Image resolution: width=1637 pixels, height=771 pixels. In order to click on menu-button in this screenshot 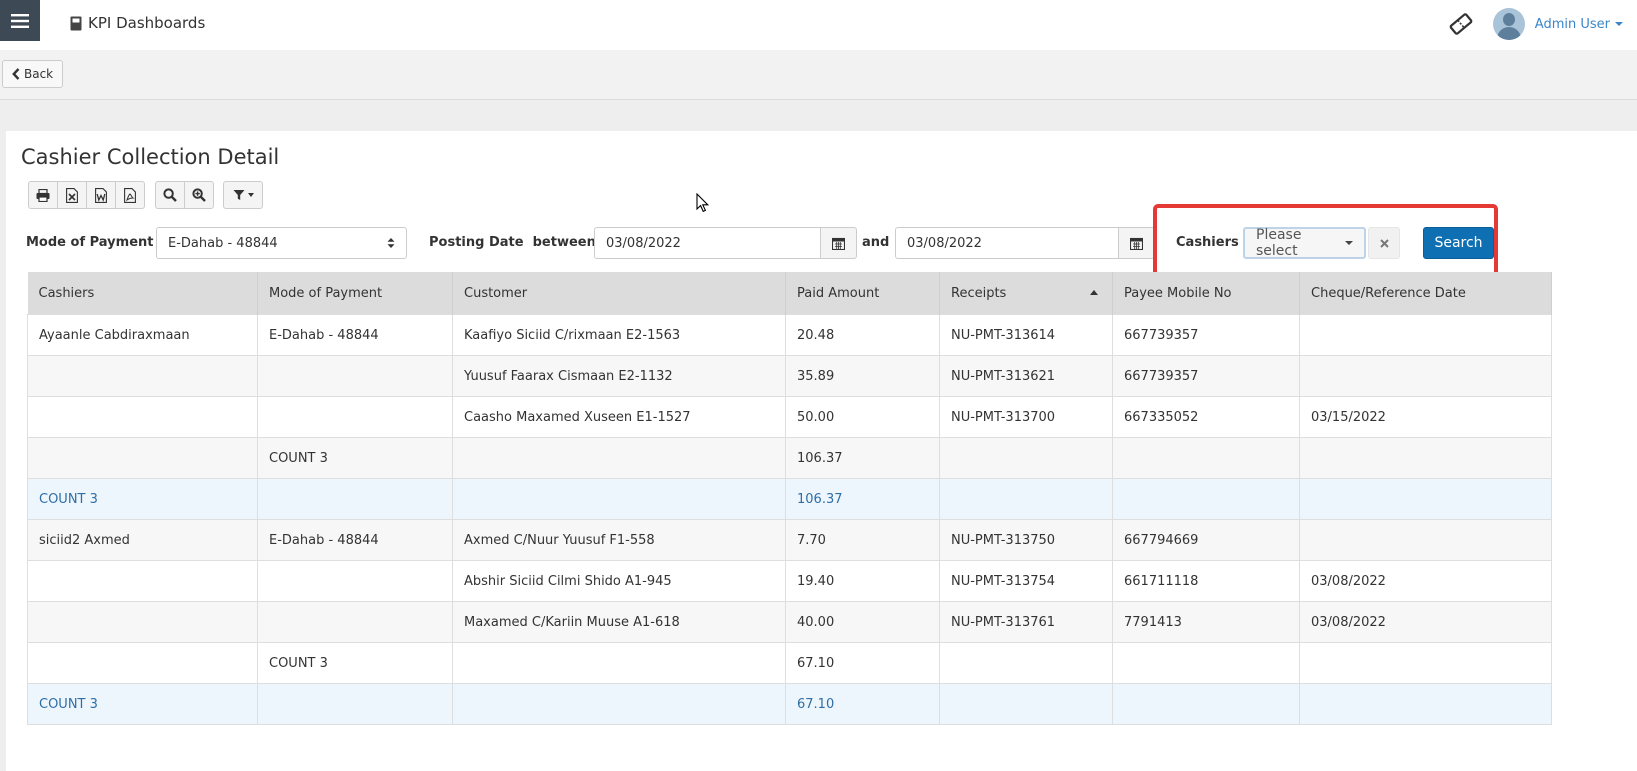, I will do `click(20, 20)`.